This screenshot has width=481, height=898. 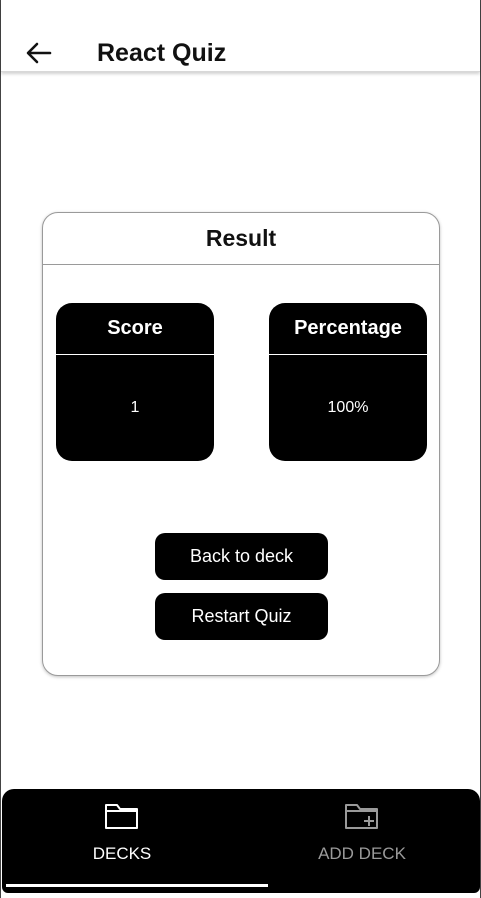 What do you see at coordinates (241, 239) in the screenshot?
I see `result-title: Result` at bounding box center [241, 239].